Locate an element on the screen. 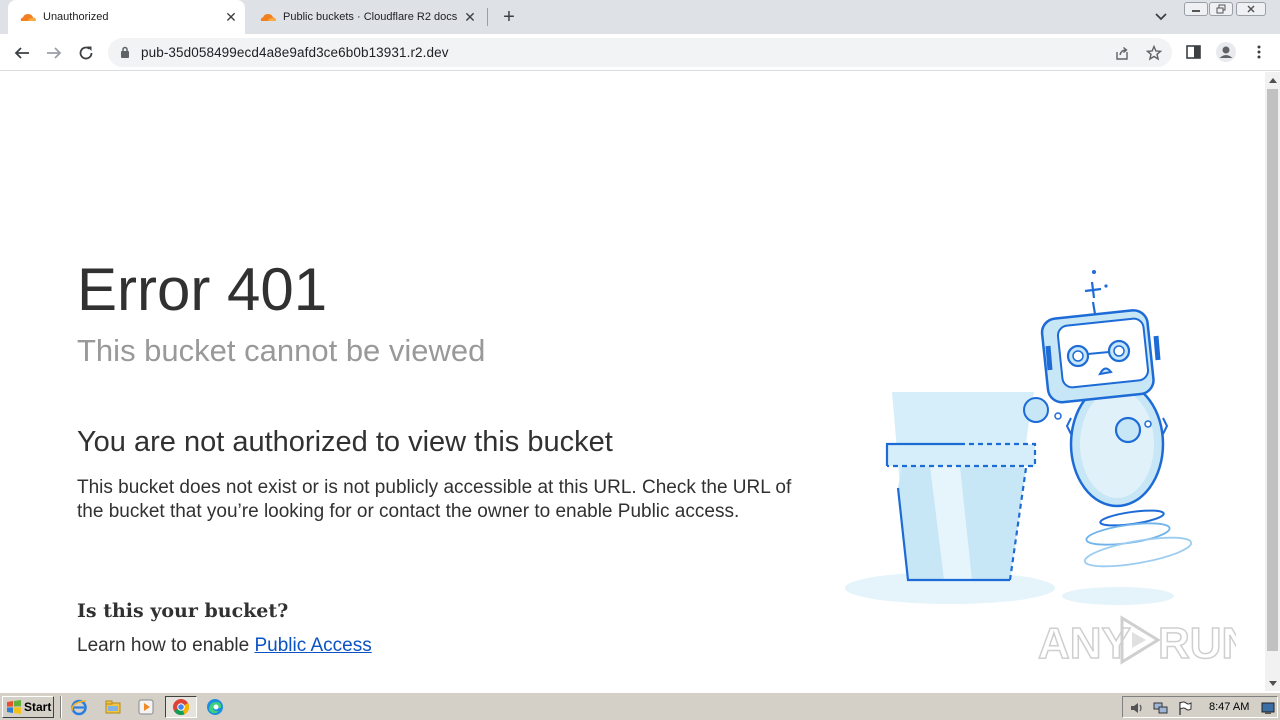 The image size is (1280, 720). scroll-down-arrow-icon is located at coordinates (1272, 683).